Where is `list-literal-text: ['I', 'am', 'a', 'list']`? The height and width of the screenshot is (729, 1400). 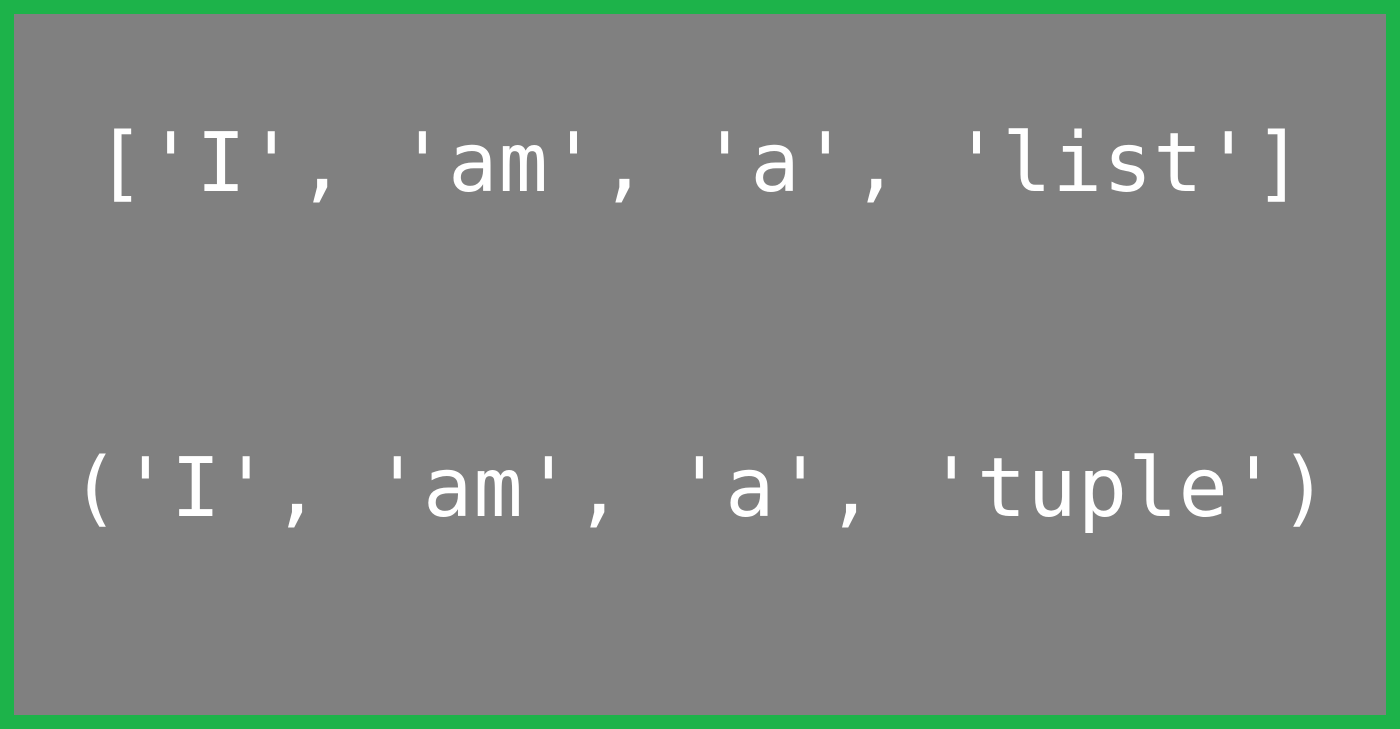
list-literal-text: ['I', 'am', 'a', 'list'] is located at coordinates (700, 163).